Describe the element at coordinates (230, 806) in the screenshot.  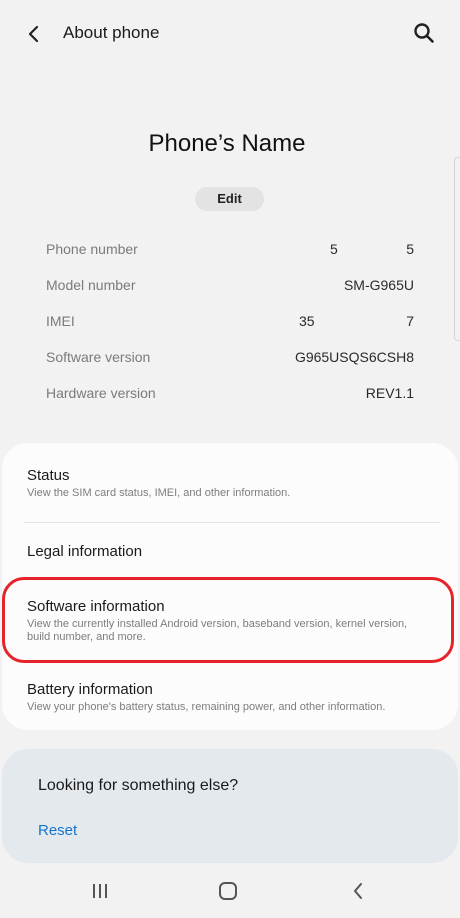
I see `suggestion-card: Looking for something else? Reset` at that location.